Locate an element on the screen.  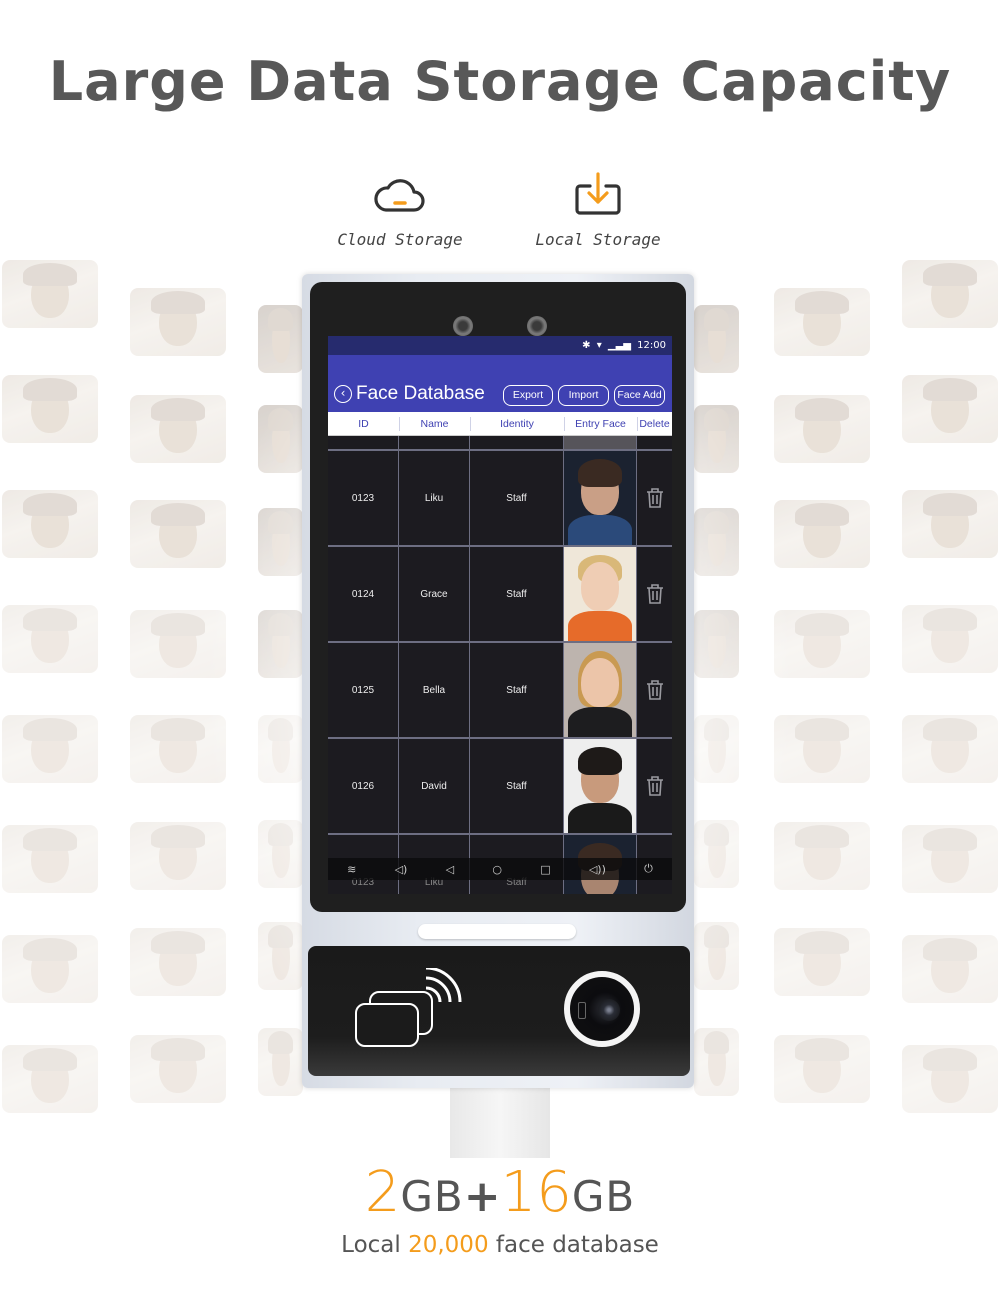
cell-id: 0126 is located at coordinates (363, 786).